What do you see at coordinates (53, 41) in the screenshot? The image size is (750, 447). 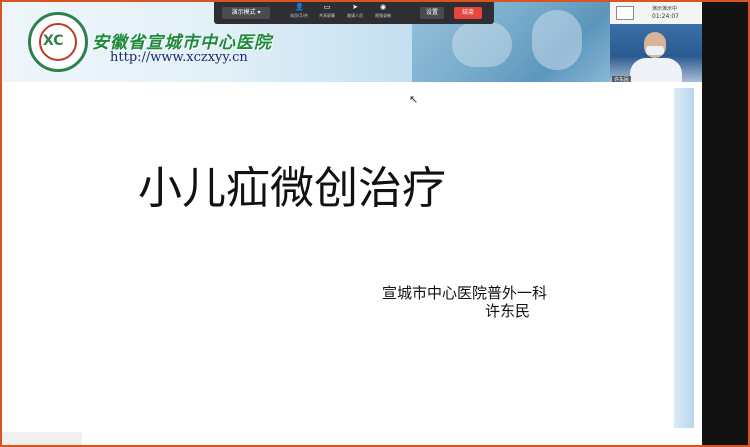 I see `logo-mark: XC` at bounding box center [53, 41].